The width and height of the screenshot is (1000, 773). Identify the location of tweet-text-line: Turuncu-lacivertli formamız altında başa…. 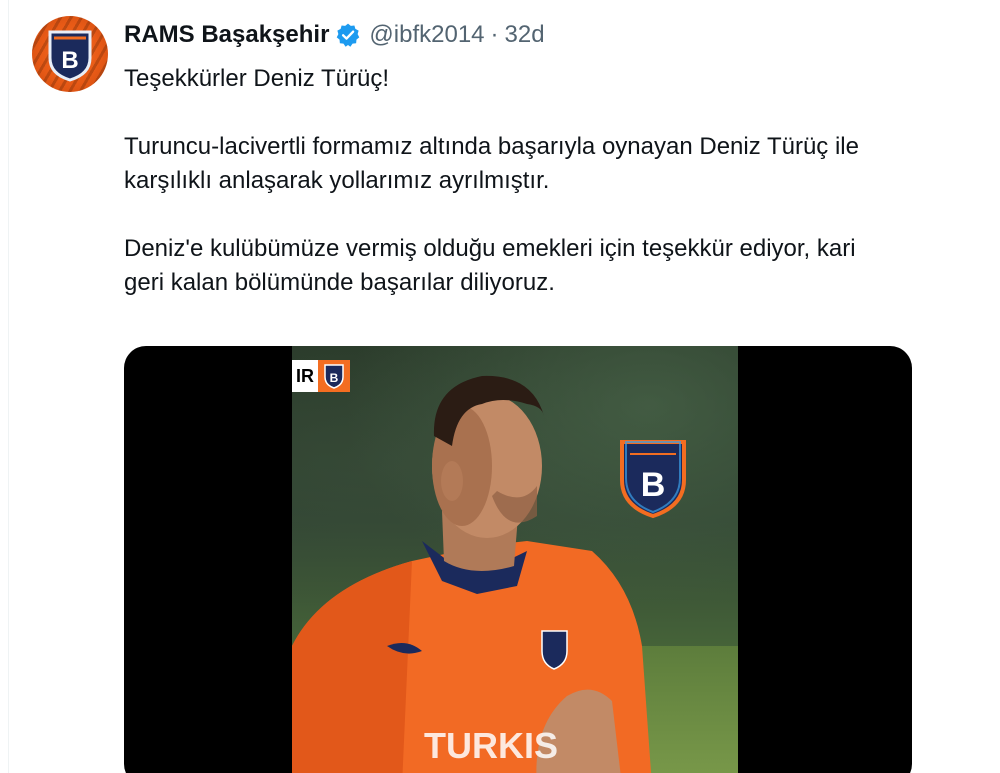
(491, 146).